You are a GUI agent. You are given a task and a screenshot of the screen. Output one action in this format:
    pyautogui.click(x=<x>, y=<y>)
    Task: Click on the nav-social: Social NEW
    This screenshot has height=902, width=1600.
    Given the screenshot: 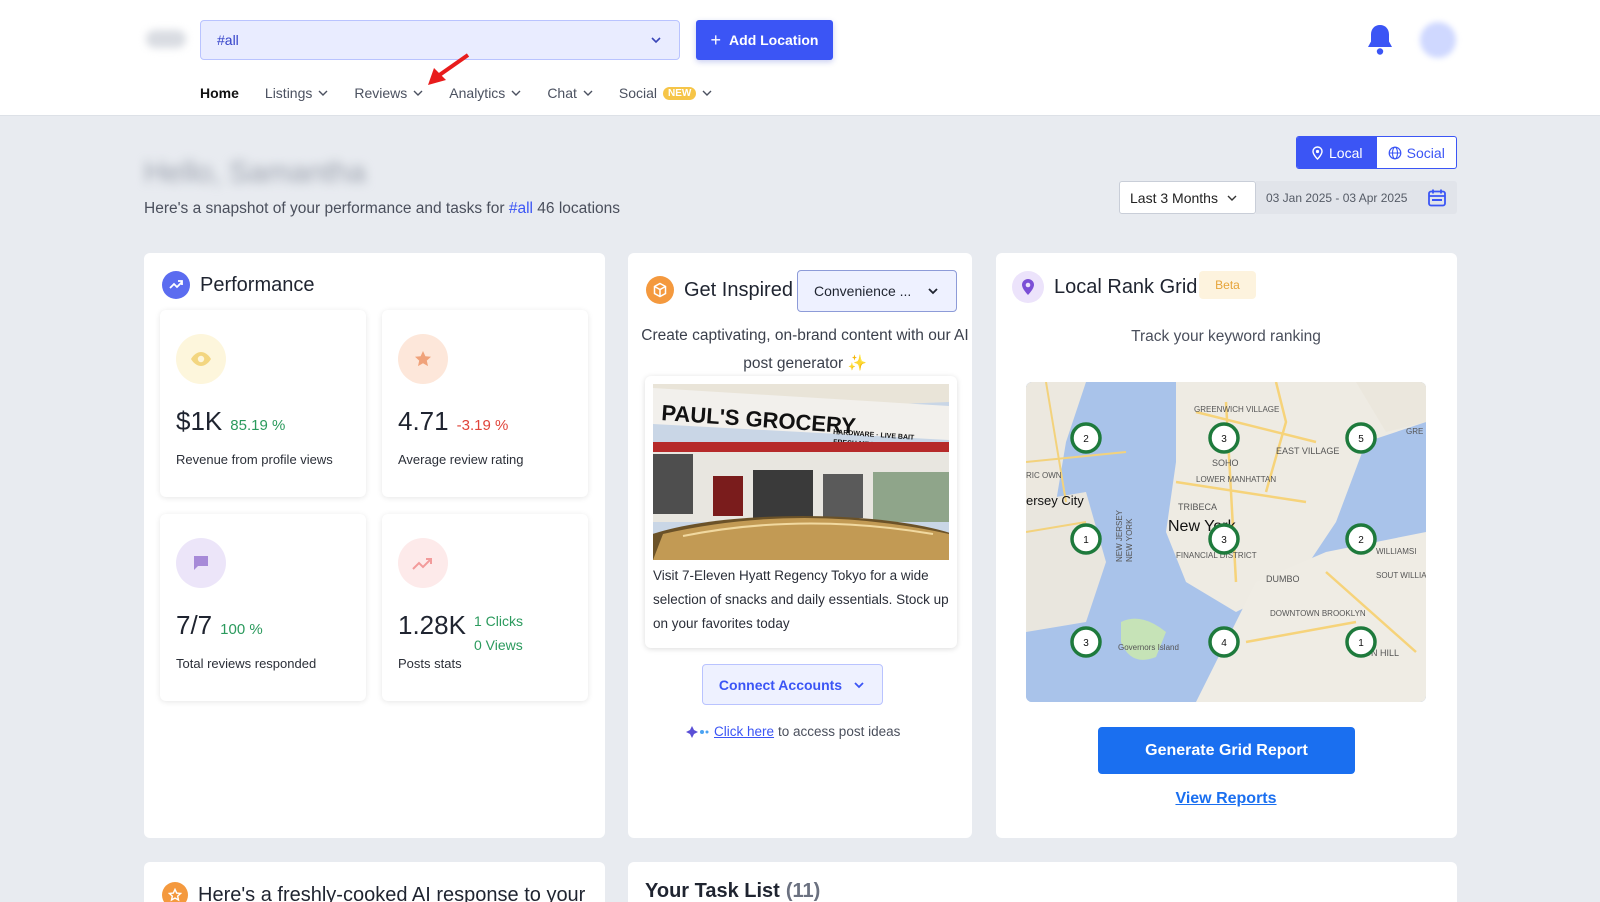 What is the action you would take?
    pyautogui.click(x=665, y=93)
    